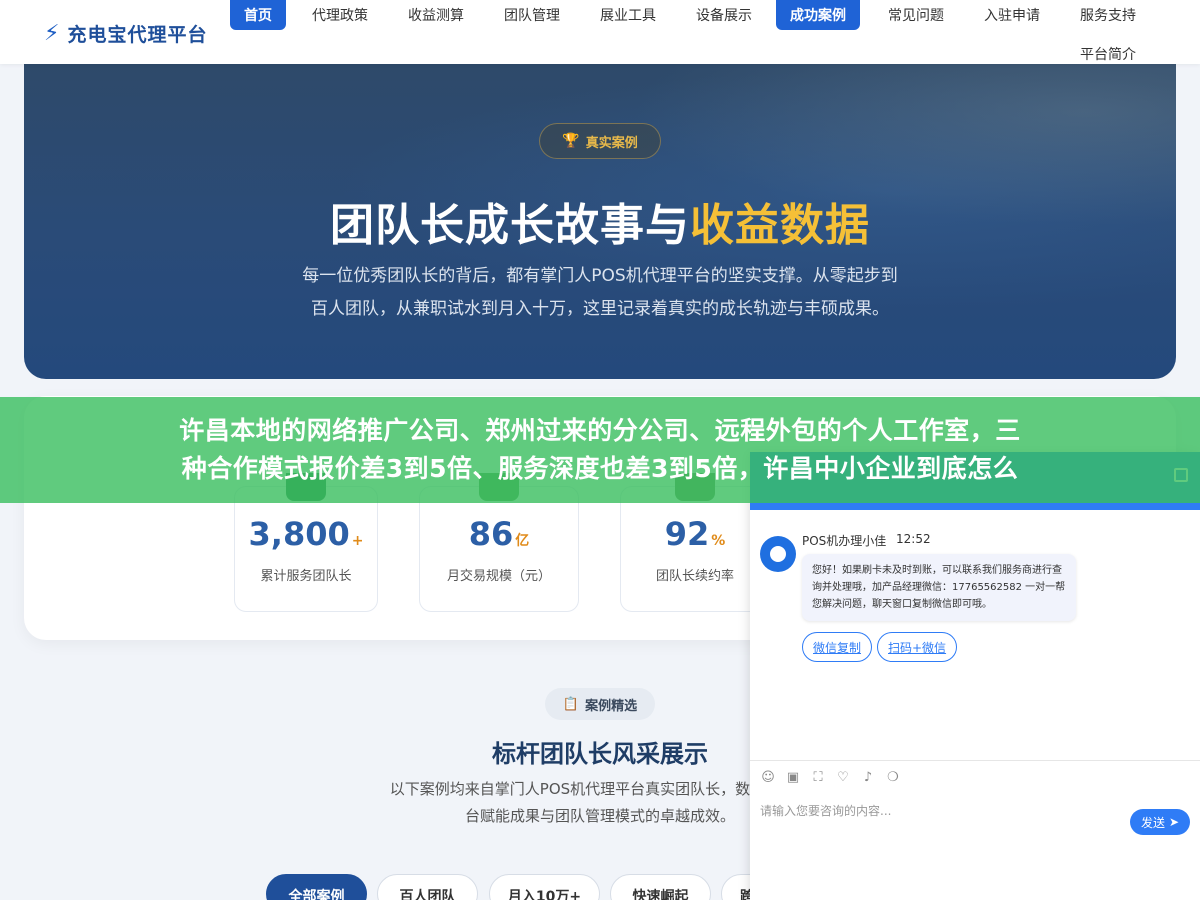  I want to click on stat-value: 92%, so click(695, 534).